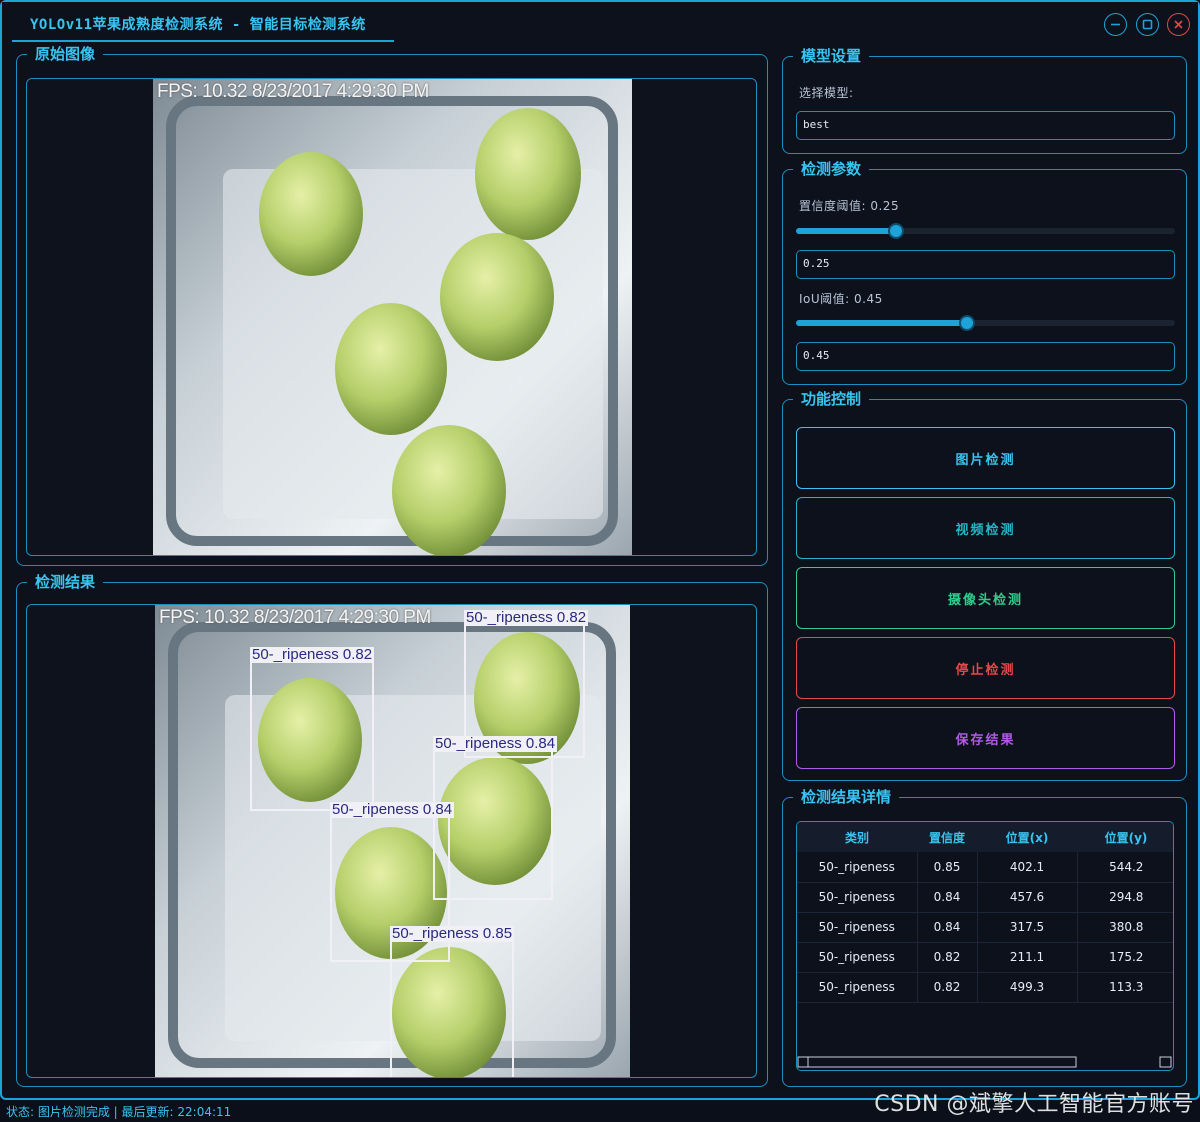 The image size is (1200, 1122). Describe the element at coordinates (600, 23) in the screenshot. I see `title-bar: YOLOv11苹果成熟度检测系统 - 智能目标检测系统` at that location.